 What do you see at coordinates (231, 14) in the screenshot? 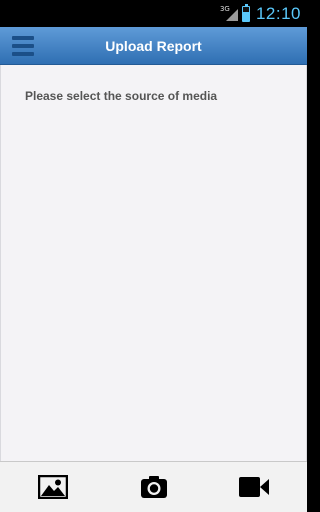
I see `signal-strength-icon` at bounding box center [231, 14].